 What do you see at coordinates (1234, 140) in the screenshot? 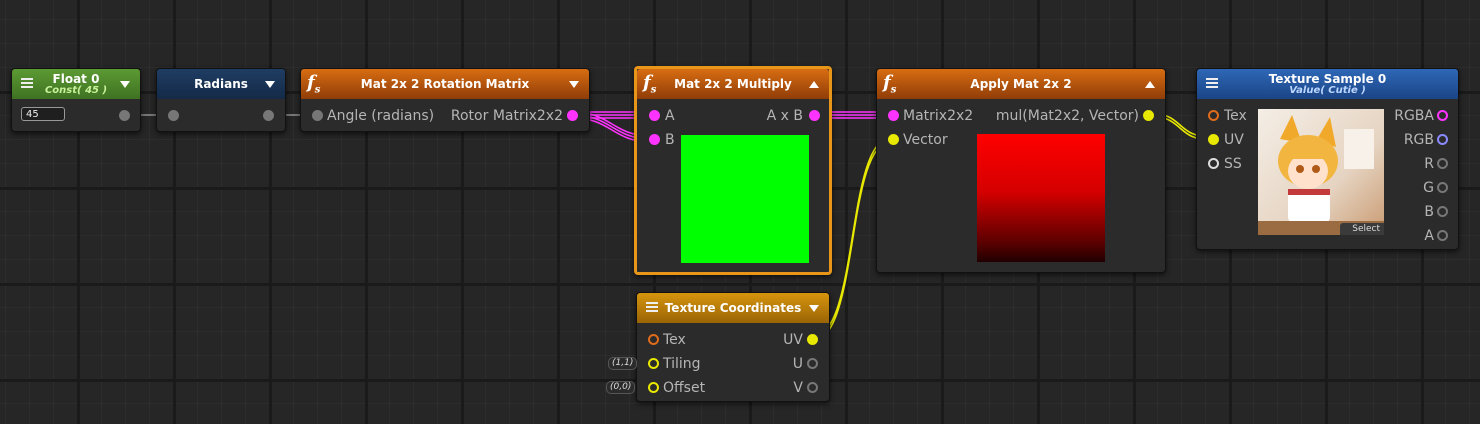
I see `uv-input-label: UV` at bounding box center [1234, 140].